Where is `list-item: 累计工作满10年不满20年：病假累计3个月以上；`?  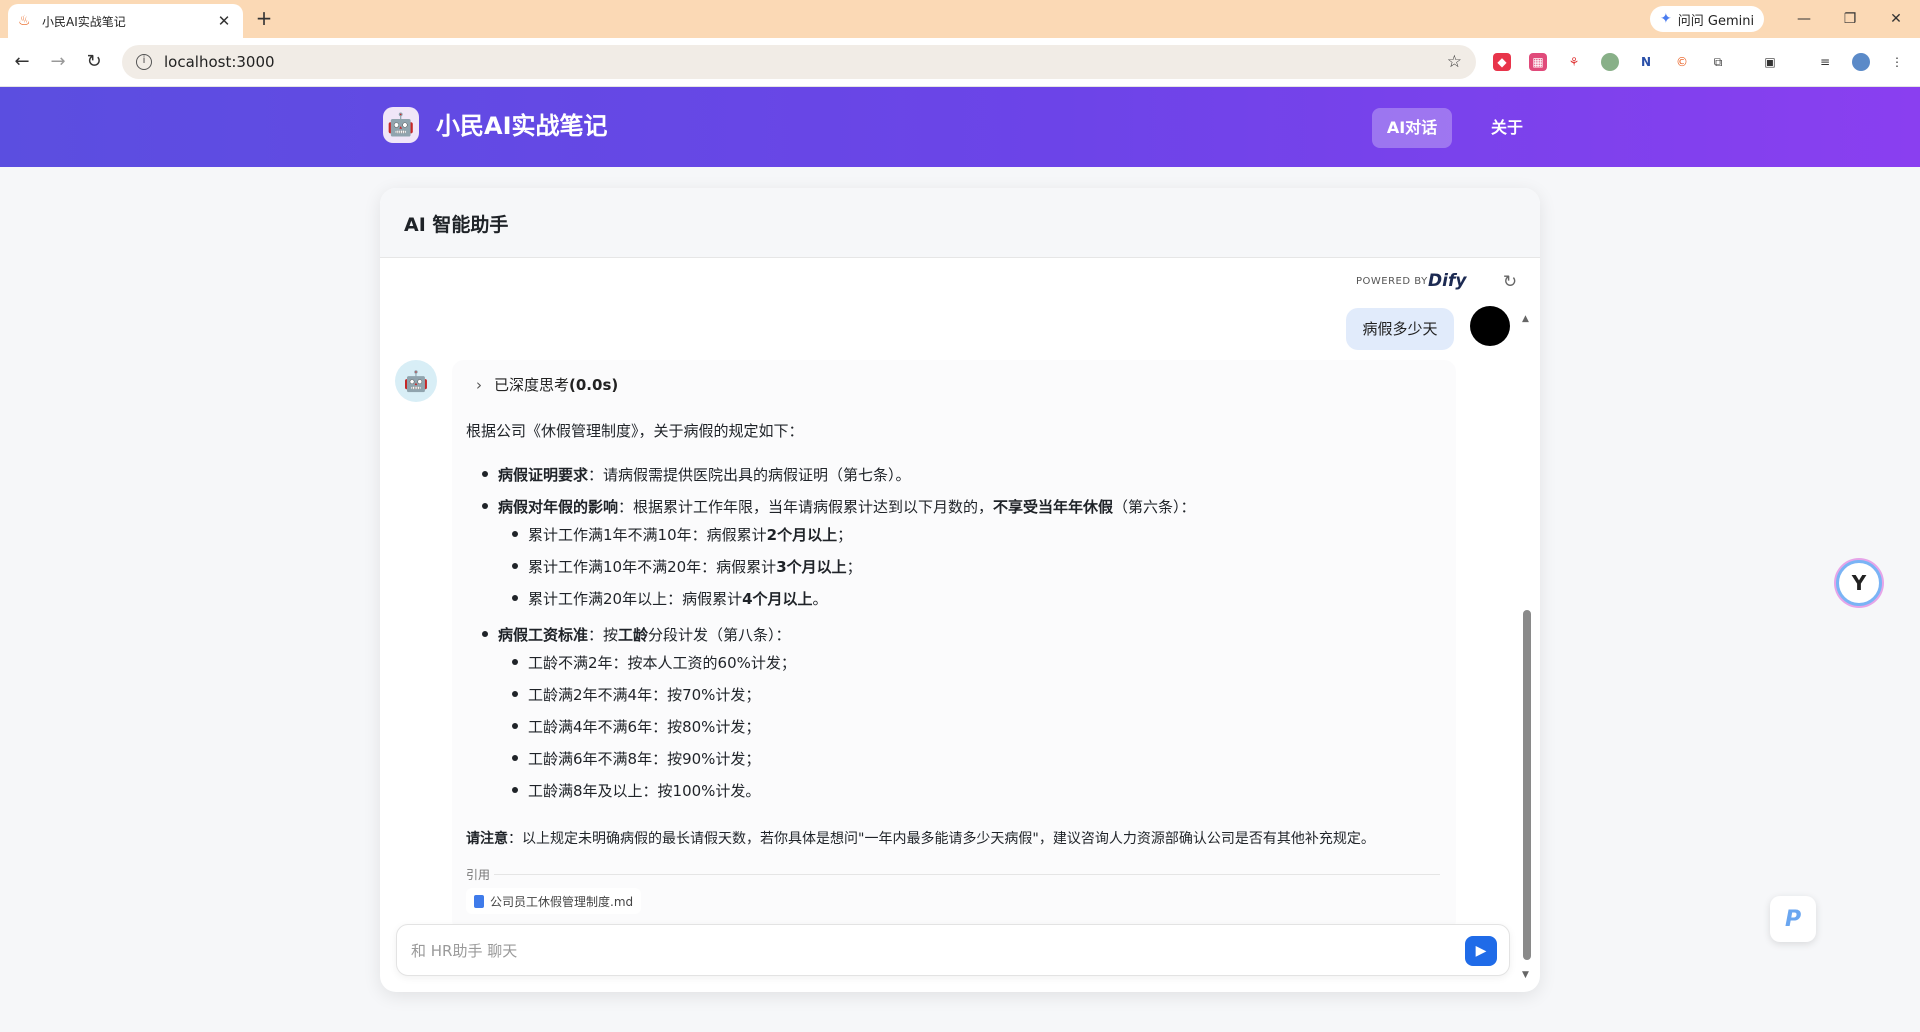
list-item: 累计工作满10年不满20年：病假累计3个月以上； is located at coordinates (687, 566).